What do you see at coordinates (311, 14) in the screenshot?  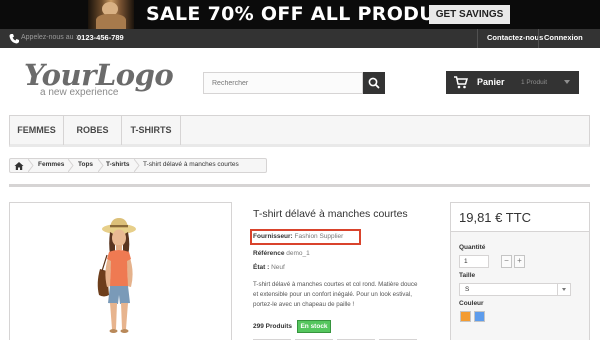 I see `promo-headline: SALE 70% OFF ALL PRODUCTS` at bounding box center [311, 14].